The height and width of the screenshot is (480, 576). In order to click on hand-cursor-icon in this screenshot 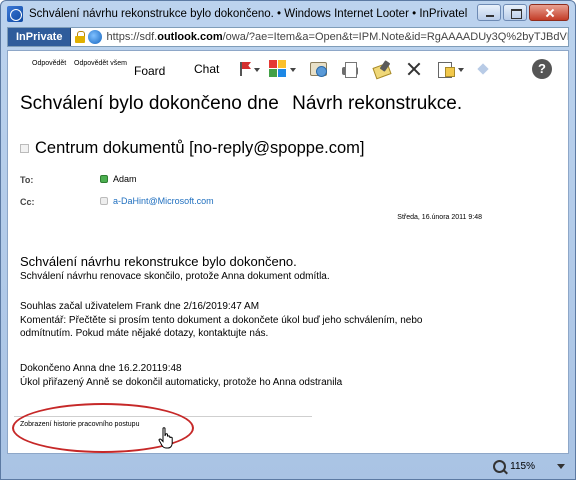, I will do `click(165, 438)`.